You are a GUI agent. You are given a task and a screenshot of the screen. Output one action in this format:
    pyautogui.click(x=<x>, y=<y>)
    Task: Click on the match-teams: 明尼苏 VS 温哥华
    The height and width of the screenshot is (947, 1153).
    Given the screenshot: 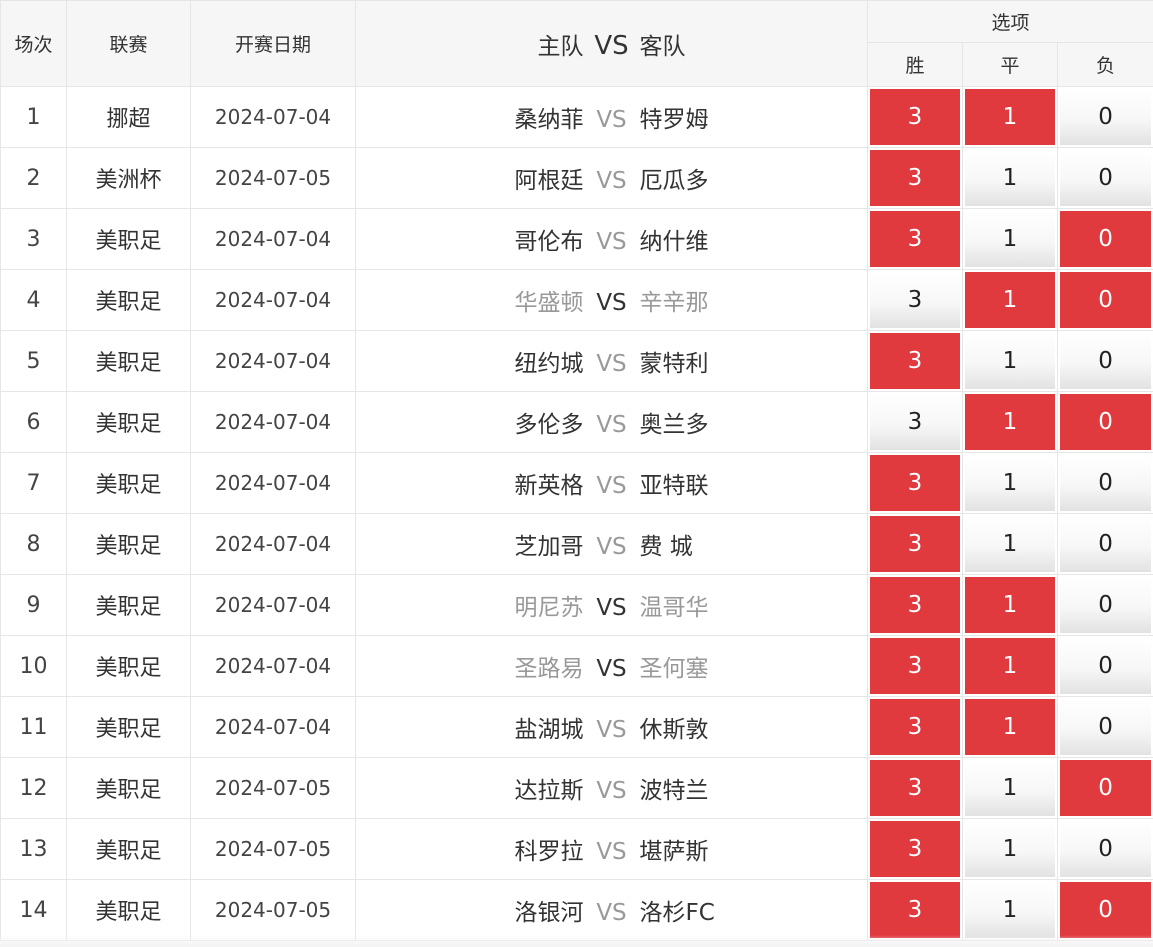 What is the action you would take?
    pyautogui.click(x=611, y=605)
    